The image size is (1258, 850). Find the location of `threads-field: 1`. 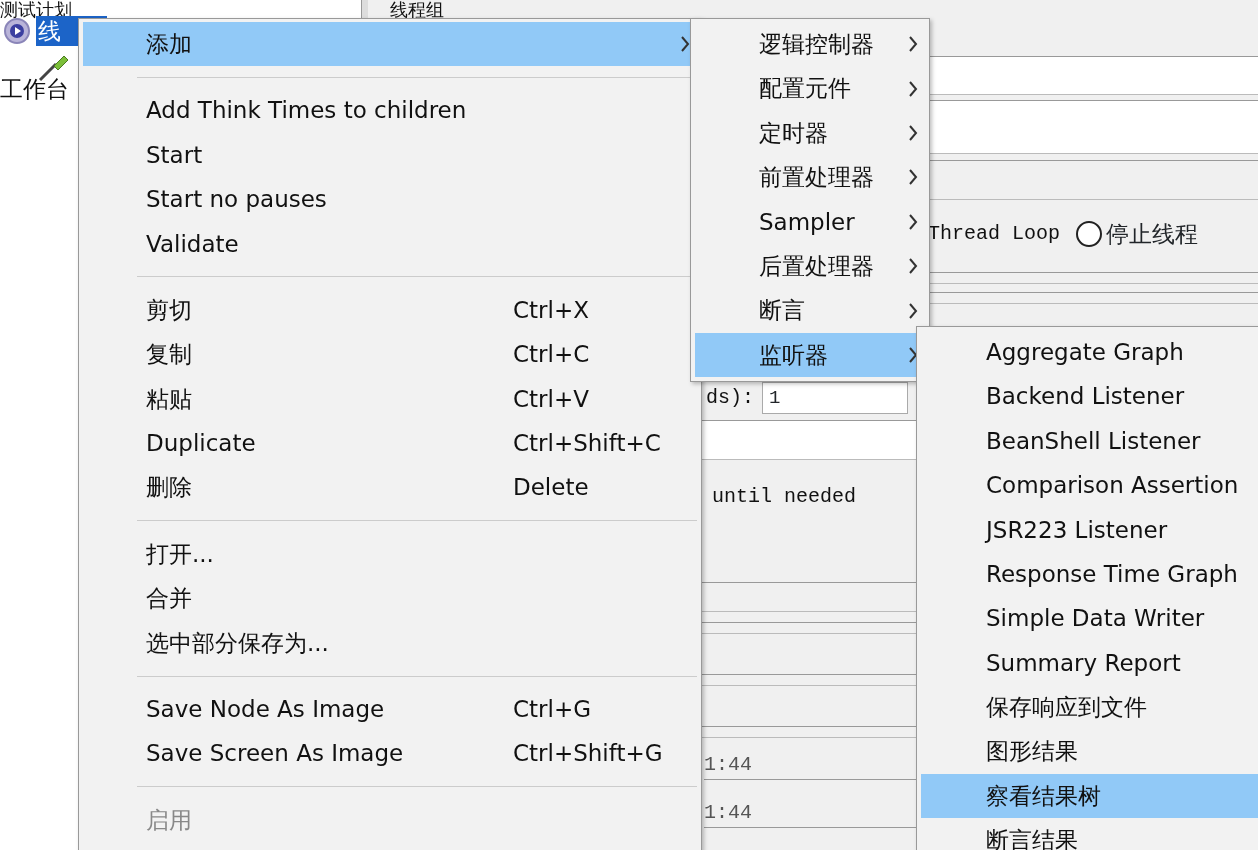

threads-field: 1 is located at coordinates (835, 398).